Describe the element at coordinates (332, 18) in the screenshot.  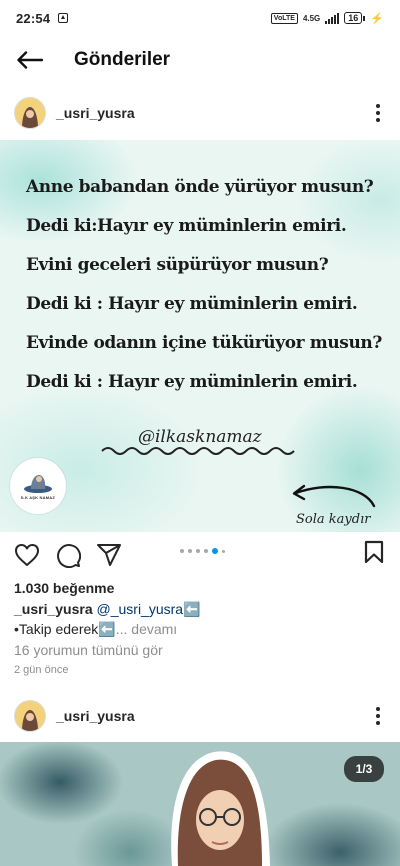
I see `signal-icon` at that location.